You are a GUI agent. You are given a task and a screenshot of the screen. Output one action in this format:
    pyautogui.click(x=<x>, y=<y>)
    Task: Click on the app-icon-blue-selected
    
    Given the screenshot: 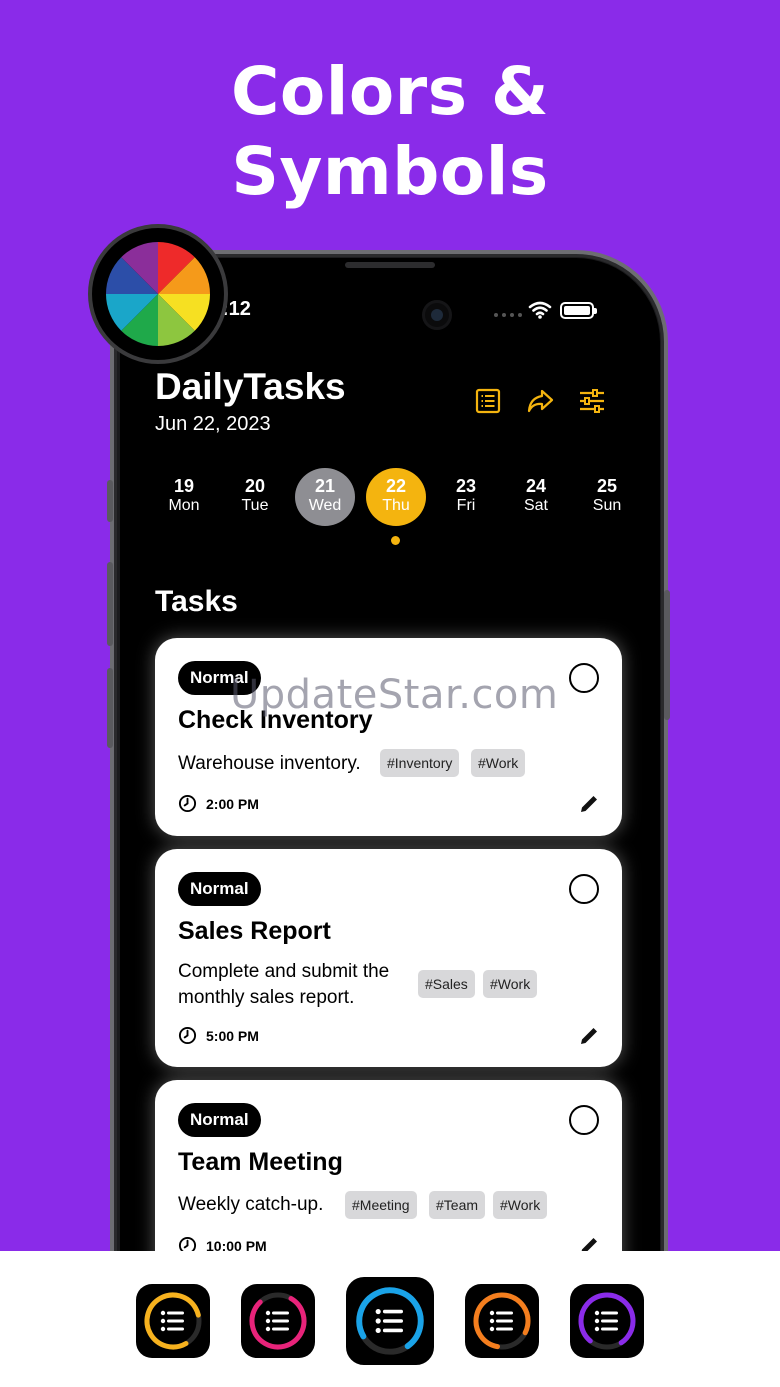 What is the action you would take?
    pyautogui.click(x=390, y=1321)
    